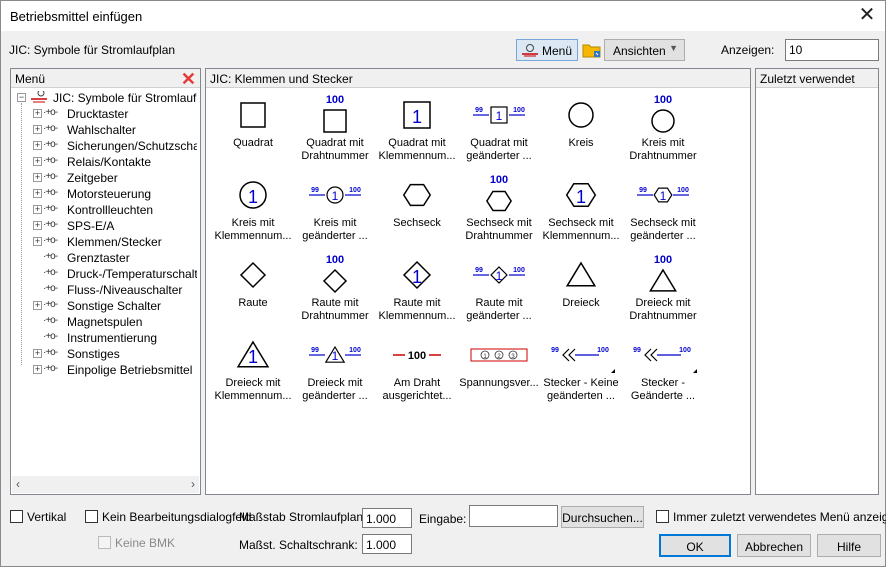 Image resolution: width=886 pixels, height=567 pixels. I want to click on hex-symbol-icon: 1, so click(581, 195).